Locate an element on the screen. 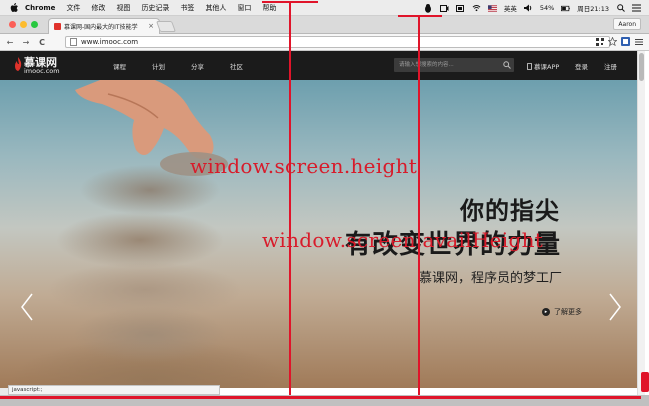 The image size is (649, 406). nav-plans: 计划 is located at coordinates (158, 66).